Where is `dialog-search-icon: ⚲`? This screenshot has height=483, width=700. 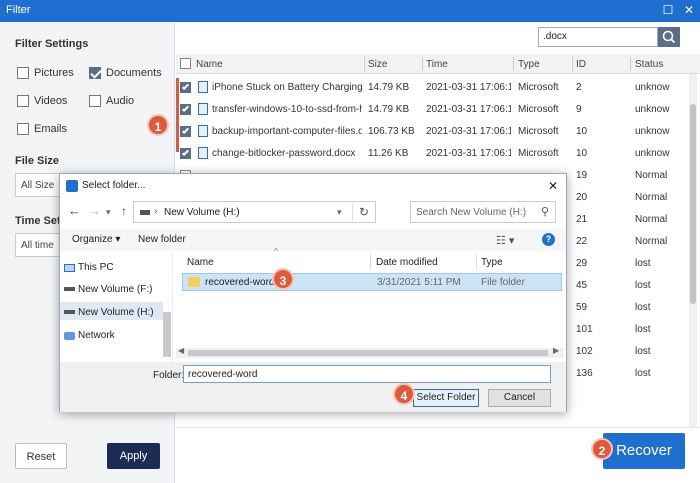 dialog-search-icon: ⚲ is located at coordinates (545, 211).